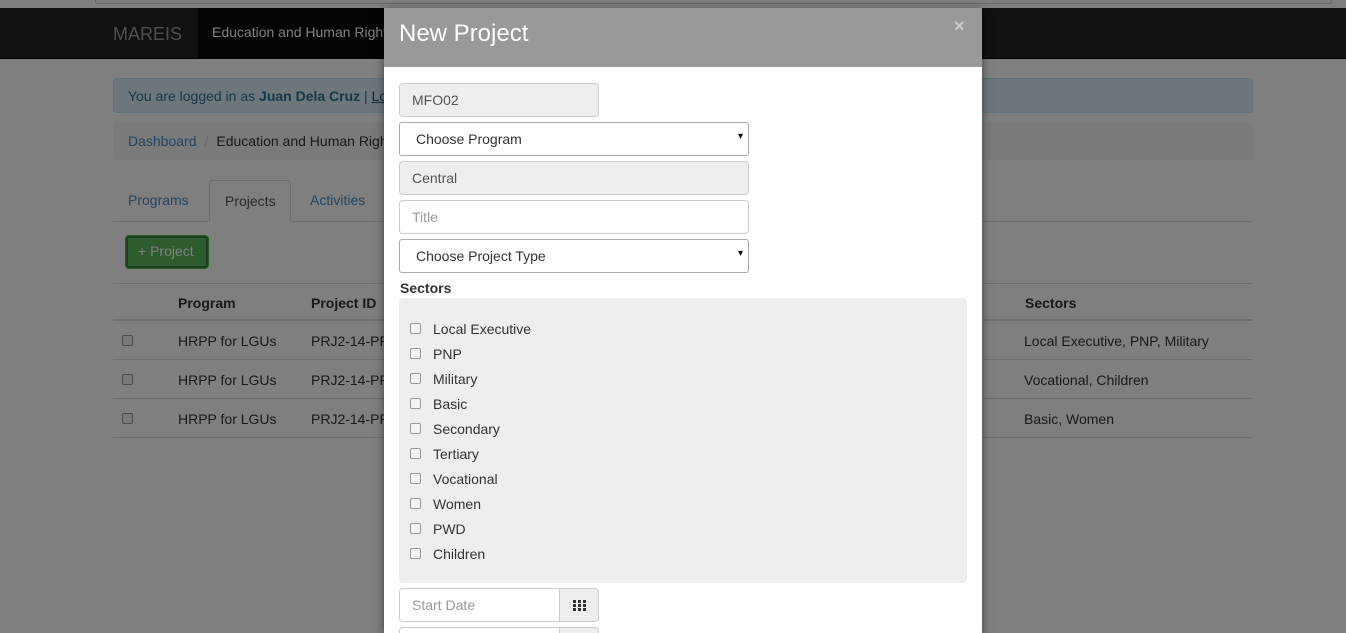  I want to click on sector-label: PNP, so click(447, 354).